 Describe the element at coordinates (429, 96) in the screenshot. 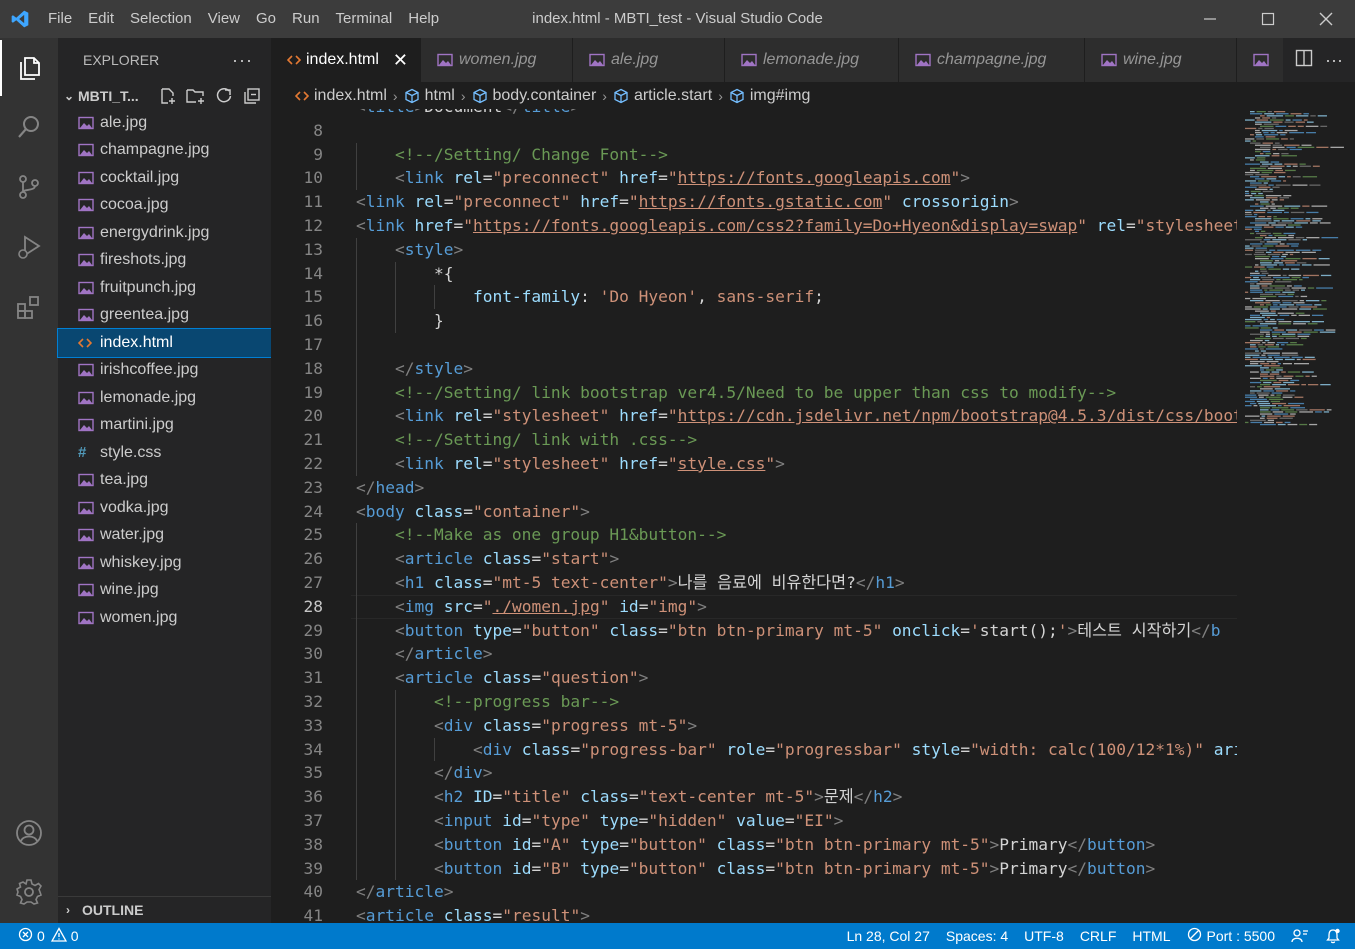

I see `breadcrumb-item: html` at that location.